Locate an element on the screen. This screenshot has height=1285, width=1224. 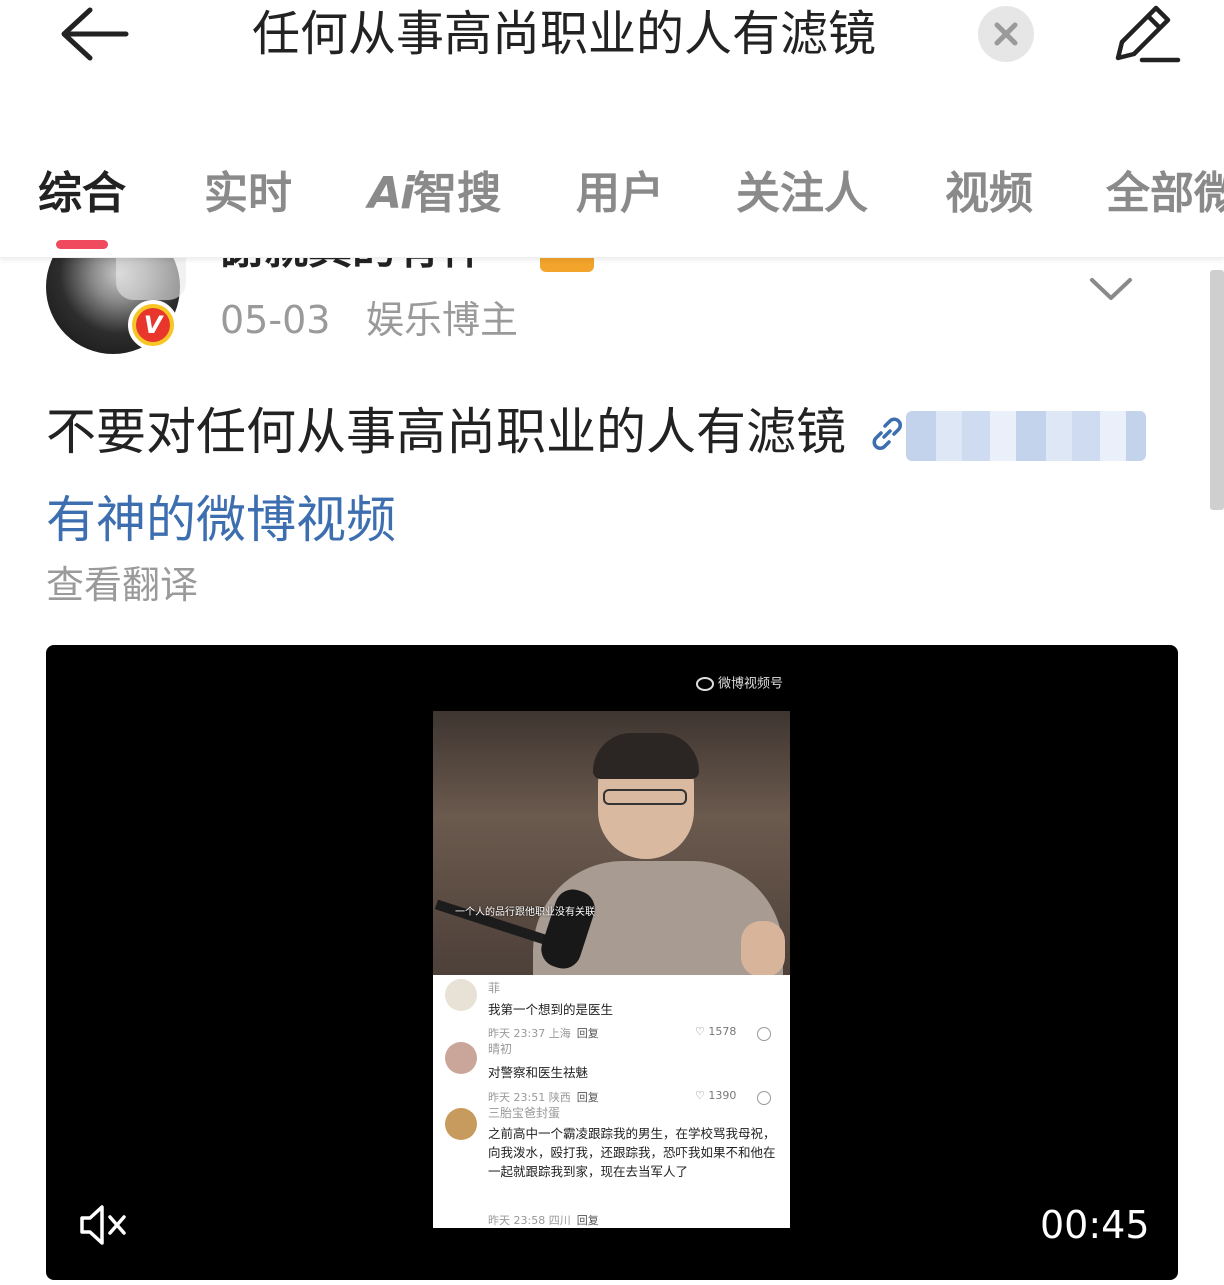
comment-meta: 昨天 23:51 陕西 回复 is located at coordinates (543, 1097).